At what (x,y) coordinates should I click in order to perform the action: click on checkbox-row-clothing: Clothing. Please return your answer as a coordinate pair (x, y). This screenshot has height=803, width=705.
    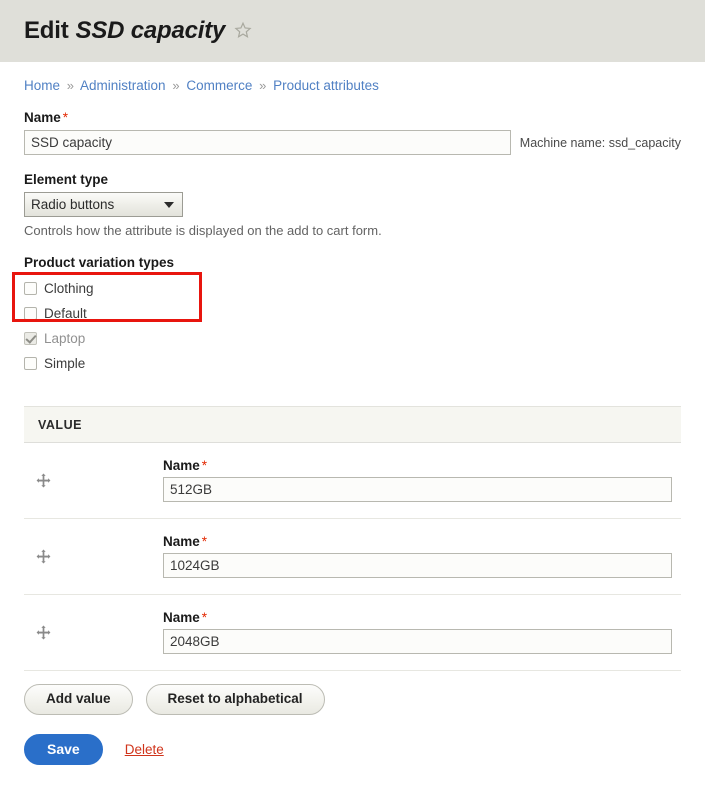
    Looking at the image, I should click on (352, 288).